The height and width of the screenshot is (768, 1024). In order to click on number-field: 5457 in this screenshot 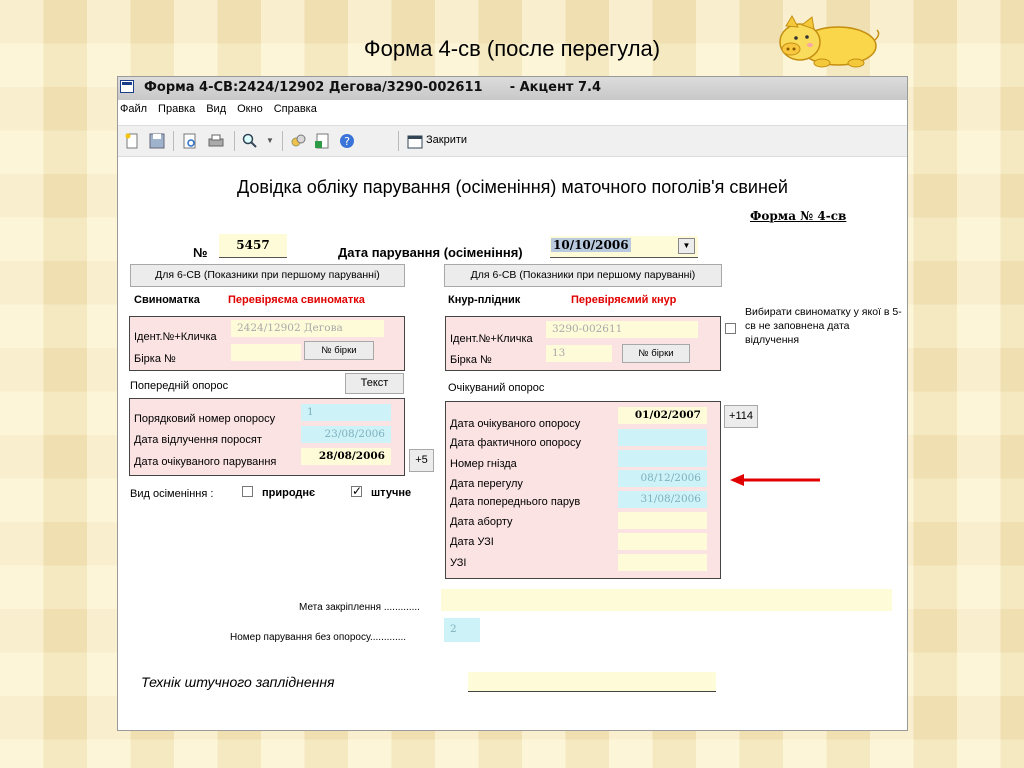, I will do `click(253, 246)`.